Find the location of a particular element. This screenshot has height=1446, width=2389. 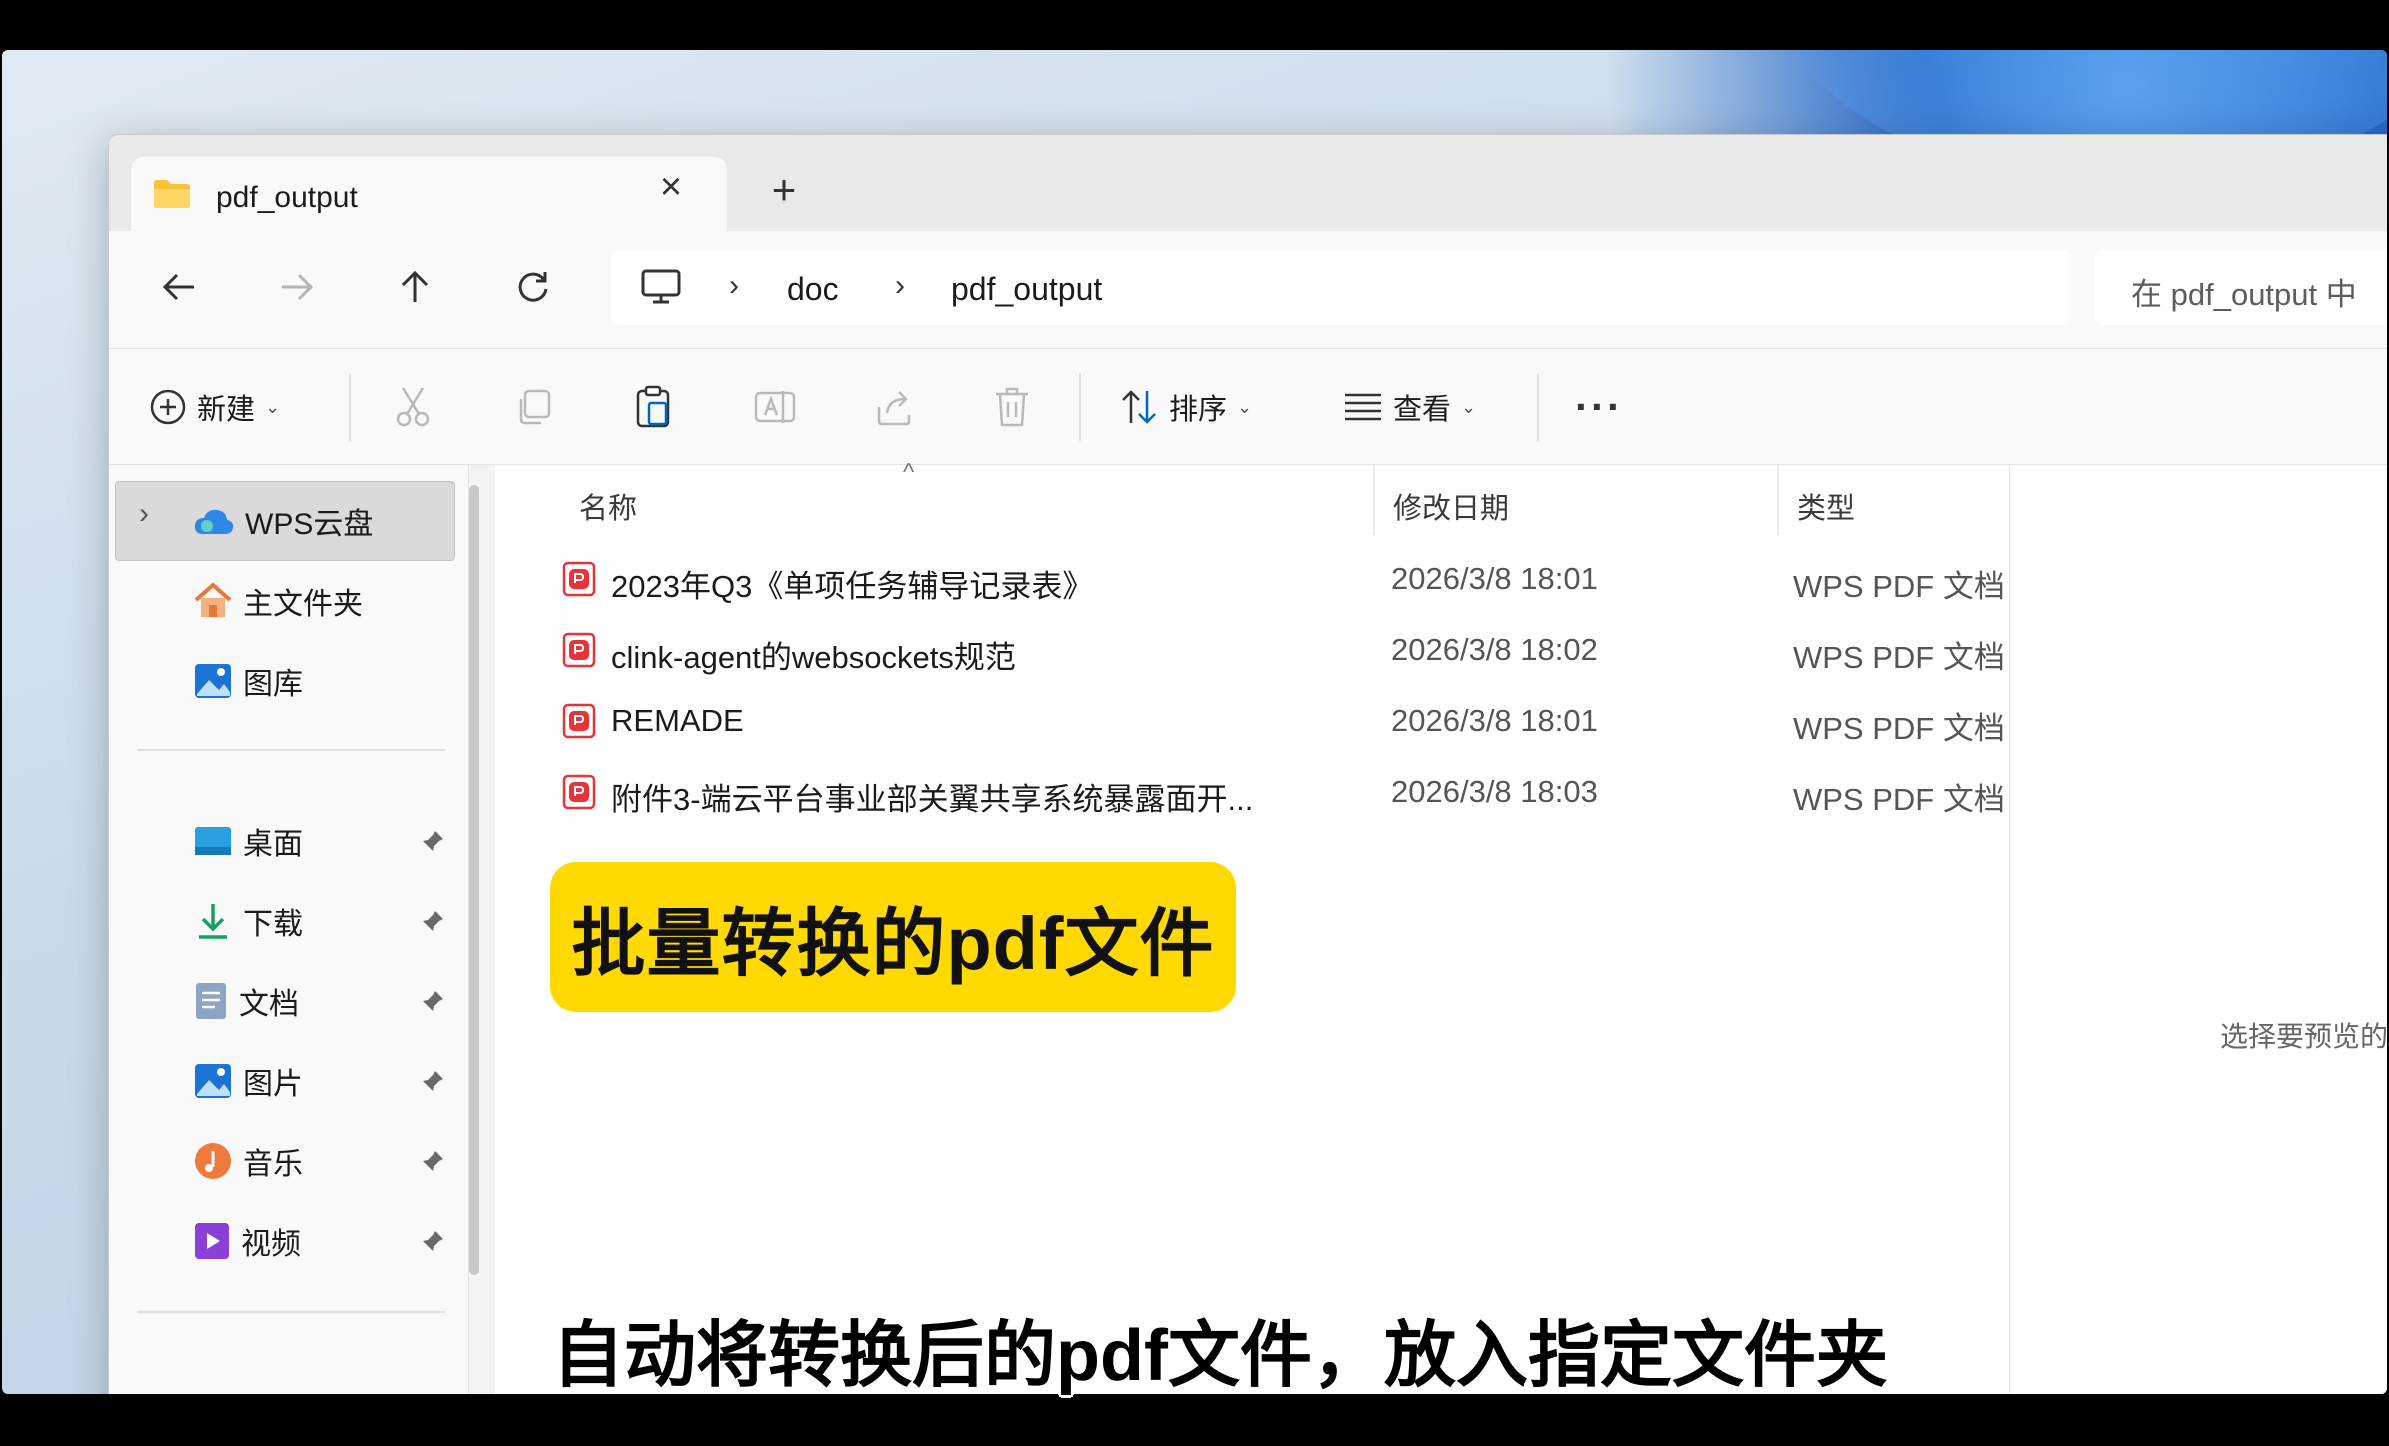

sidebar-item-home: 主文件夹 is located at coordinates (278, 601).